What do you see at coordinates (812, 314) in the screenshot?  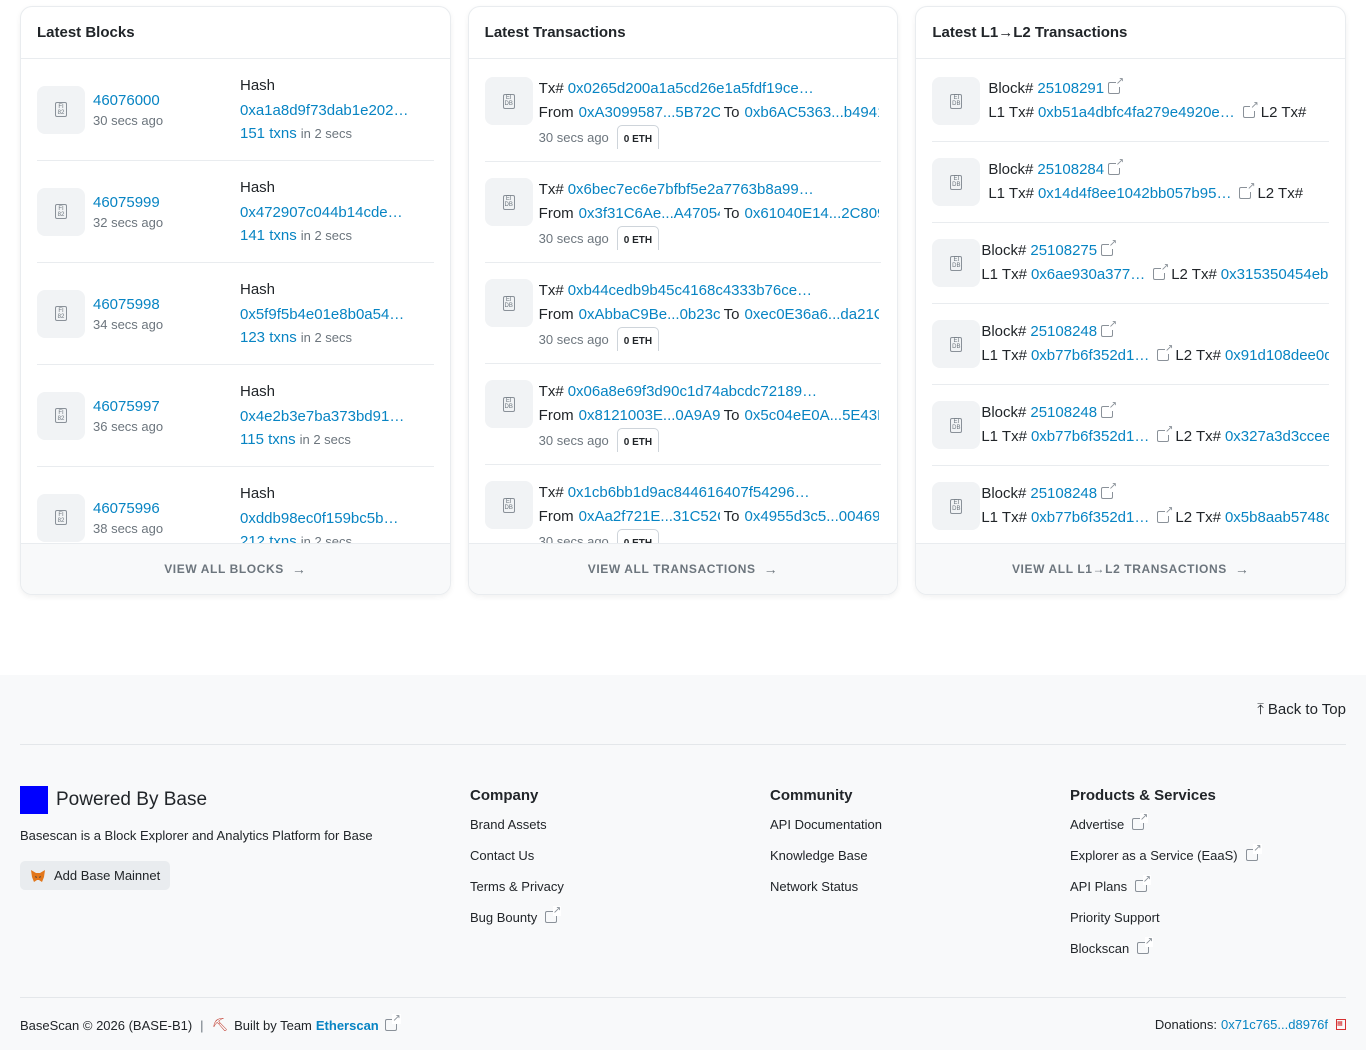 I see `tx-to-link: 0xec0E36a6...da21Cb` at bounding box center [812, 314].